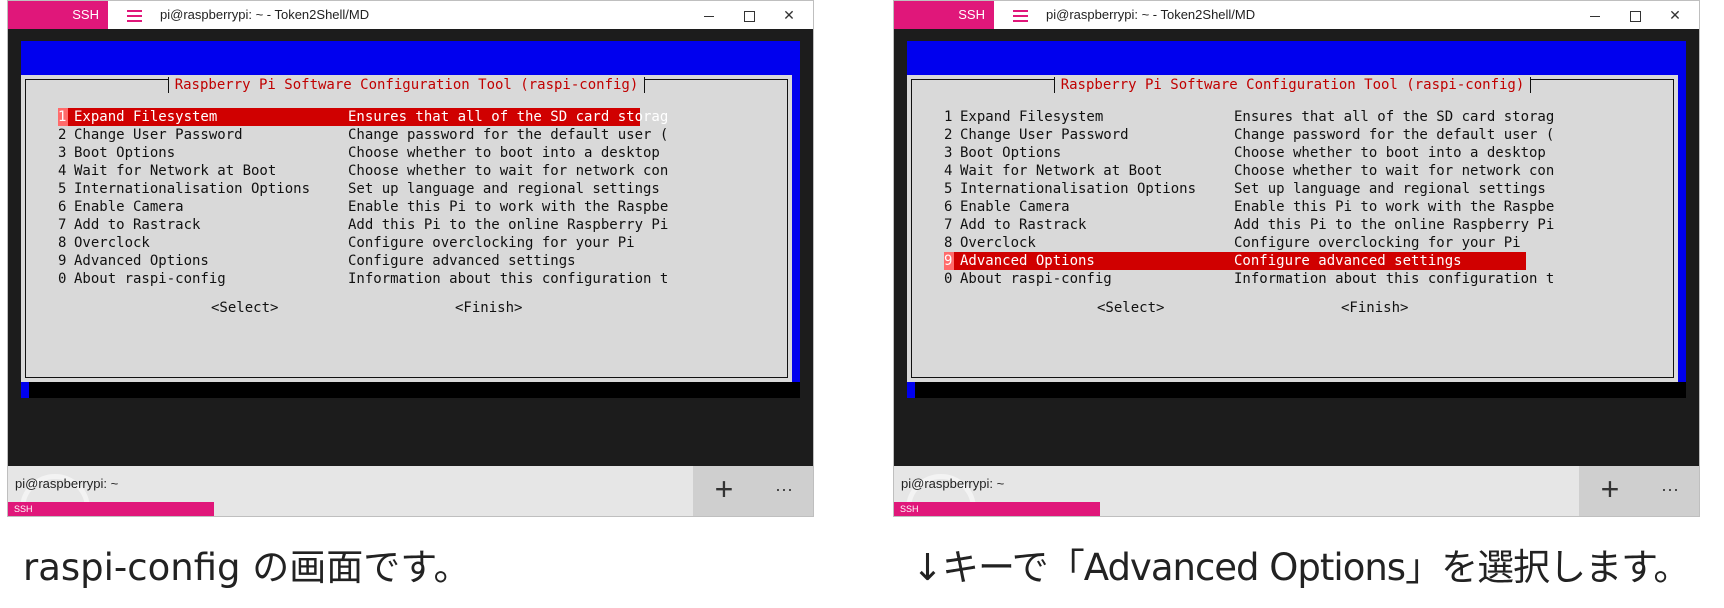 The image size is (1724, 608). I want to click on menu-item-number: 3, so click(948, 153).